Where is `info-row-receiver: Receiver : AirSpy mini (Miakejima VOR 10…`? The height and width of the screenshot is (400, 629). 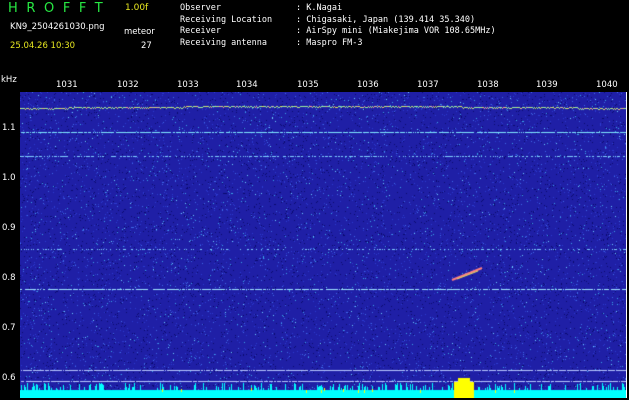
info-row-receiver: Receiver : AirSpy mini (Miakejima VOR 10… is located at coordinates (338, 32).